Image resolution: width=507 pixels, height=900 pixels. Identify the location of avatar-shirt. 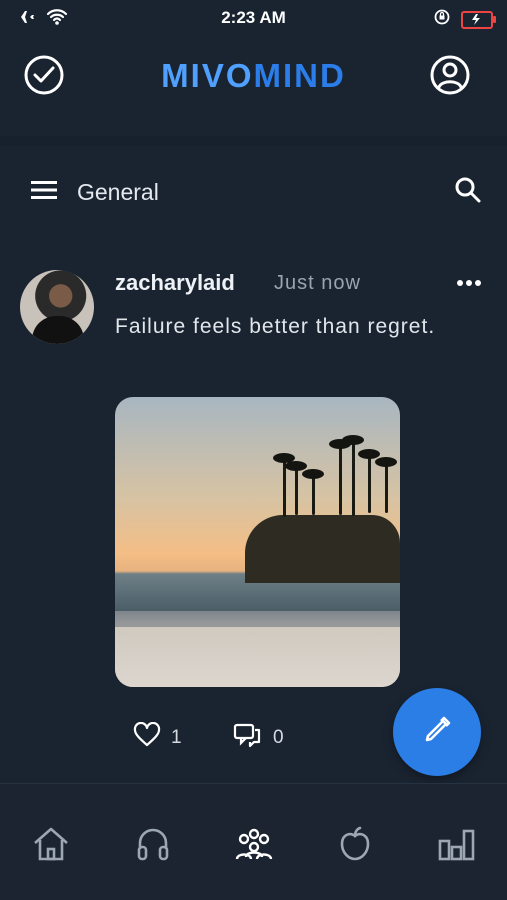
(58, 330).